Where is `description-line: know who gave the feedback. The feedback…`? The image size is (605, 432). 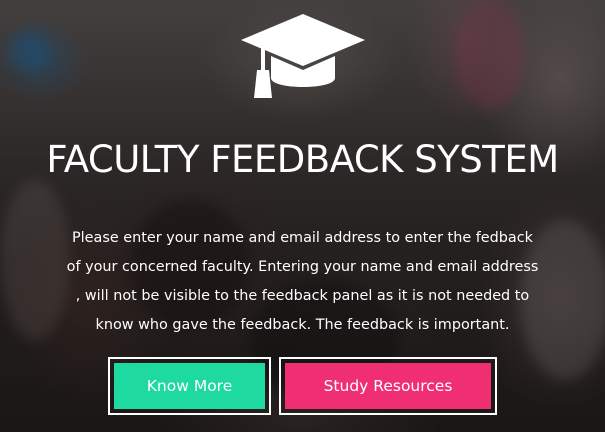 description-line: know who gave the feedback. The feedback… is located at coordinates (302, 325).